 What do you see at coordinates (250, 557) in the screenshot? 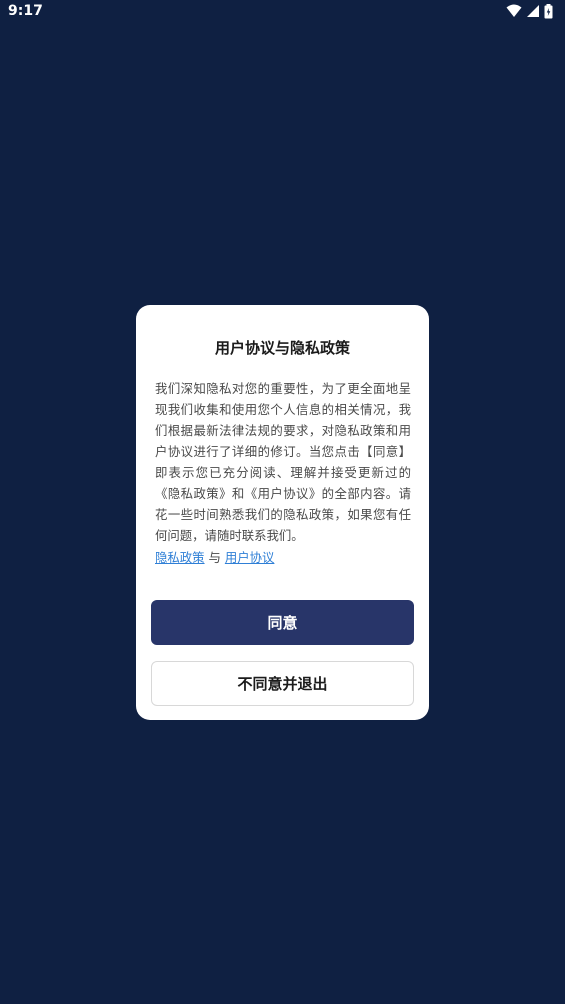
I see `user-agreement-link: 用户协议` at bounding box center [250, 557].